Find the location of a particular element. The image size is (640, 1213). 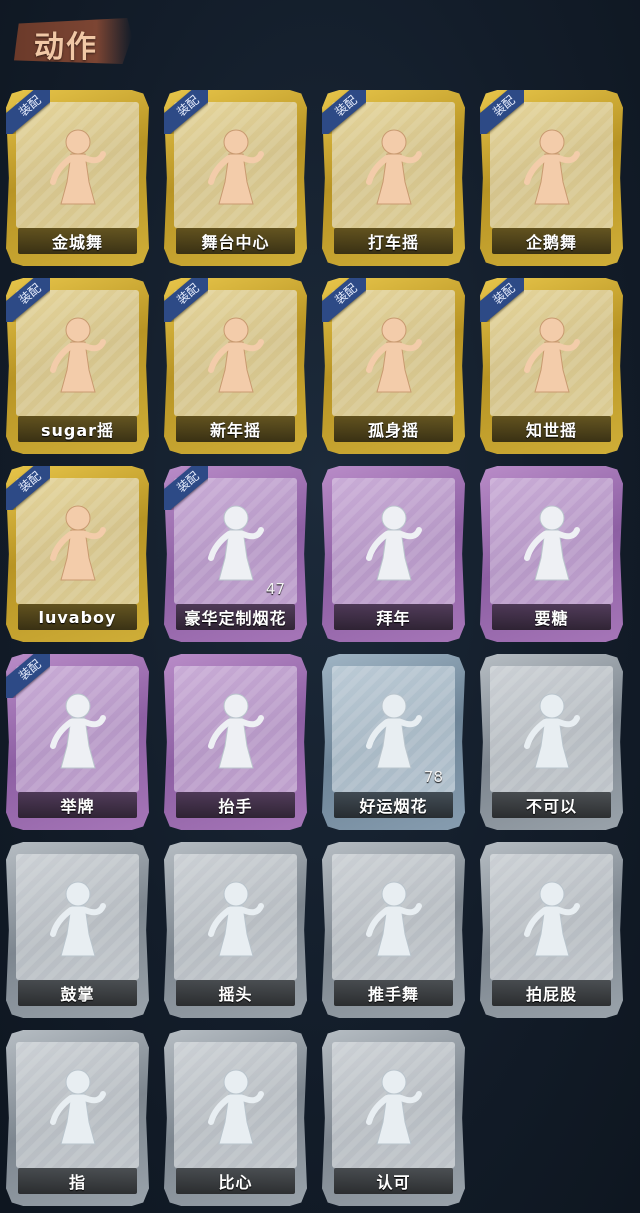

emote-card: 舞台中心 装配 is located at coordinates (235, 178).